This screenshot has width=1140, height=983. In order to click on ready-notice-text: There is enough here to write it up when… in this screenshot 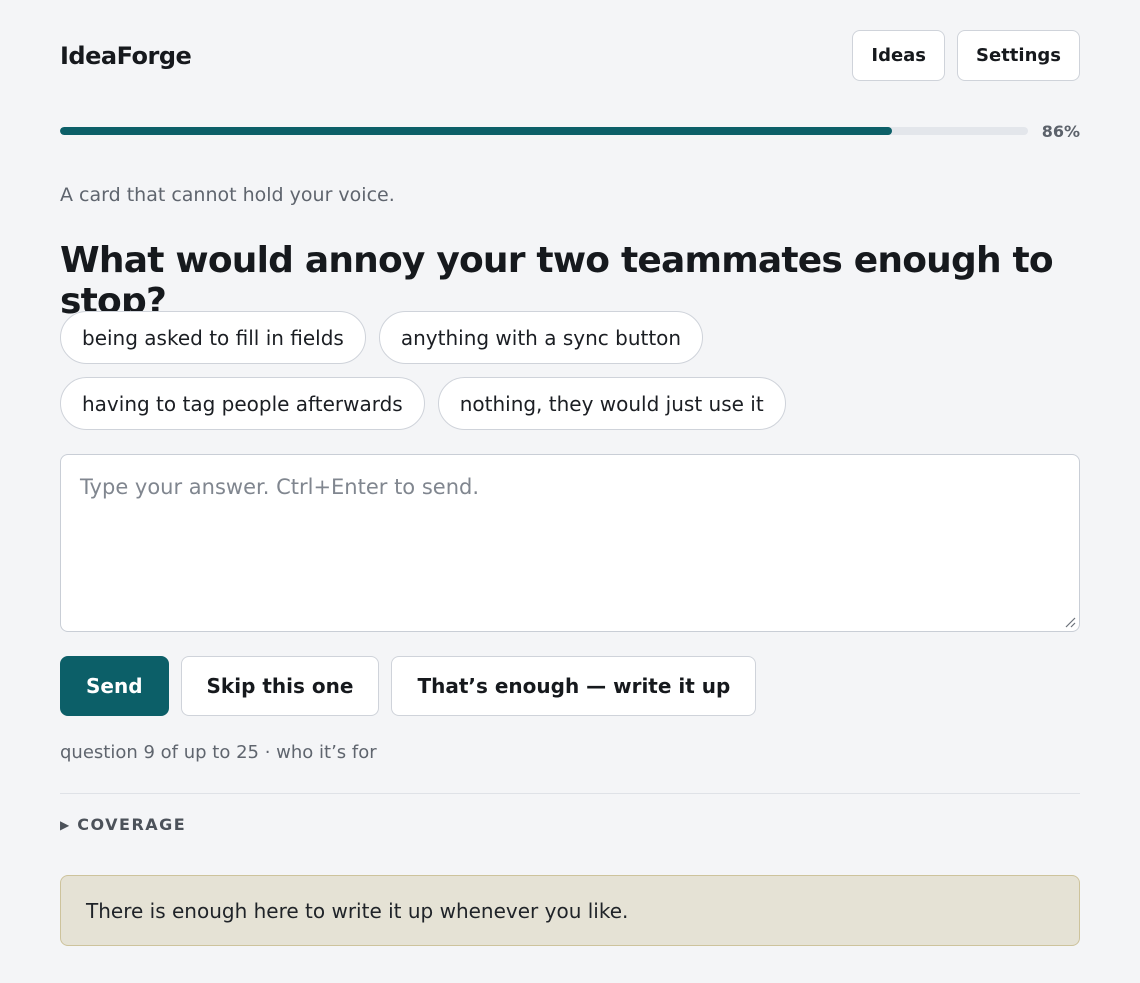, I will do `click(357, 910)`.